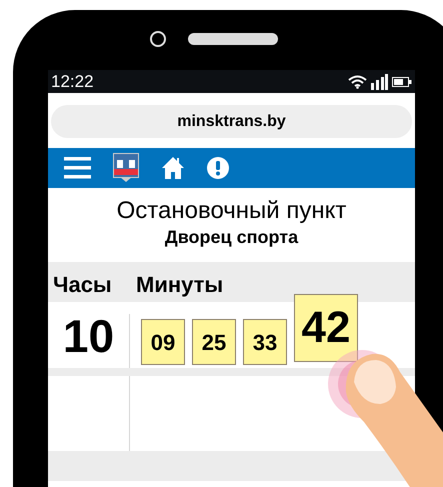 The width and height of the screenshot is (443, 487). Describe the element at coordinates (126, 168) in the screenshot. I see `logo-icon` at that location.